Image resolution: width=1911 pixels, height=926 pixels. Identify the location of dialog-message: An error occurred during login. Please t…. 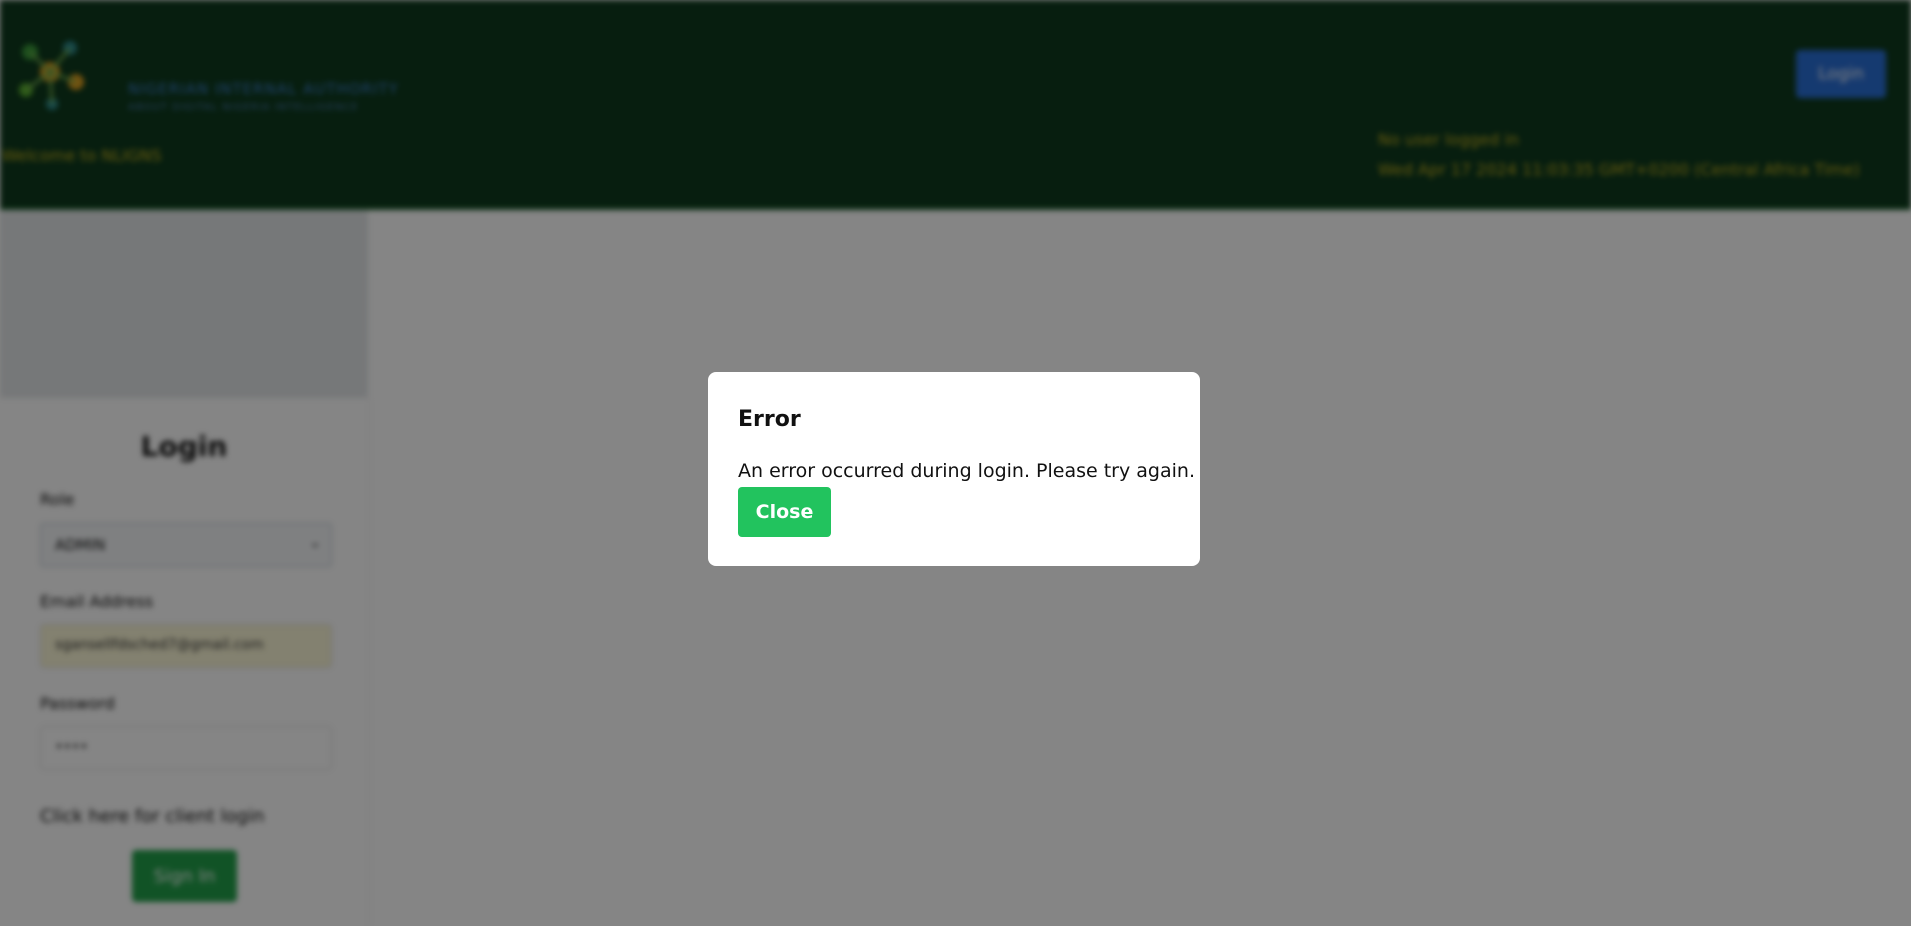
(966, 471).